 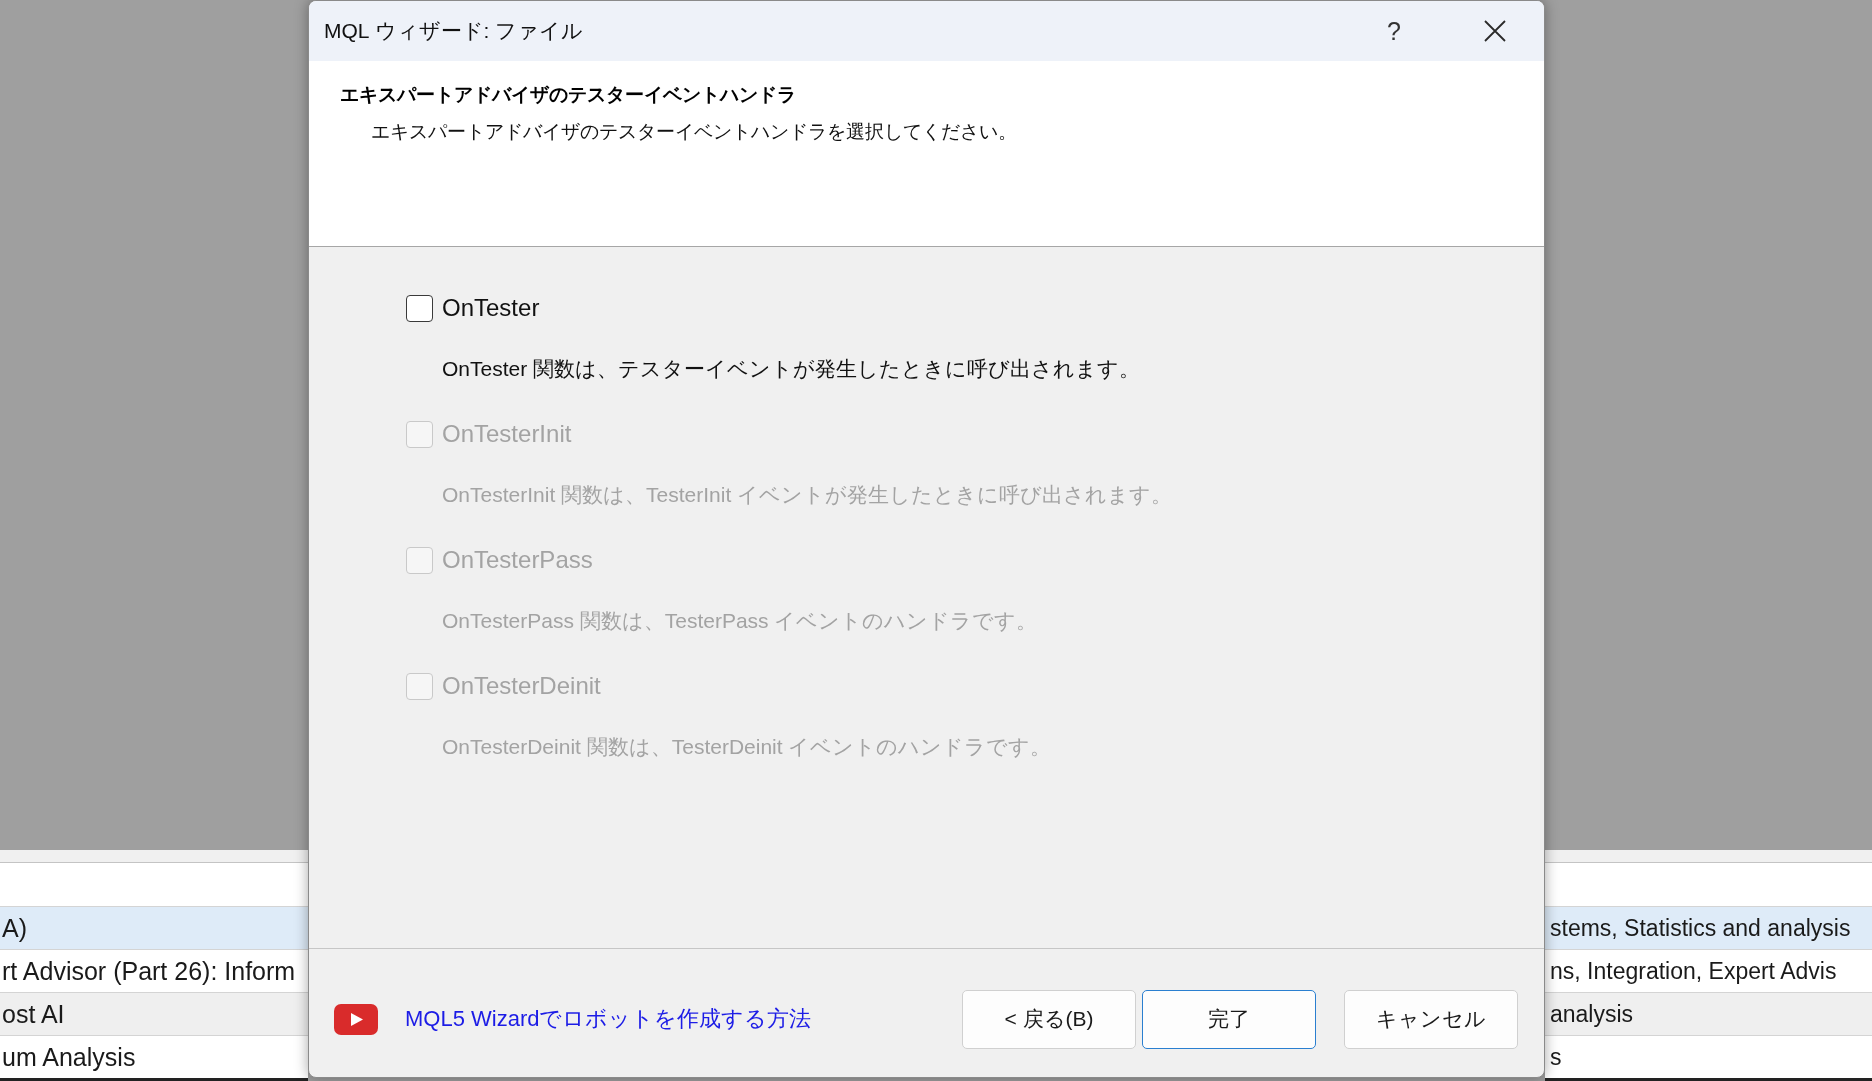 What do you see at coordinates (14, 928) in the screenshot?
I see `table-cell: A)` at bounding box center [14, 928].